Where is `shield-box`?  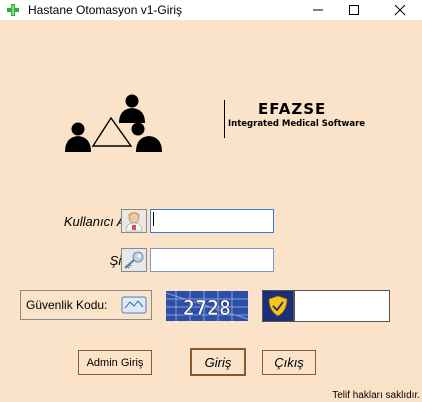
shield-box is located at coordinates (278, 306).